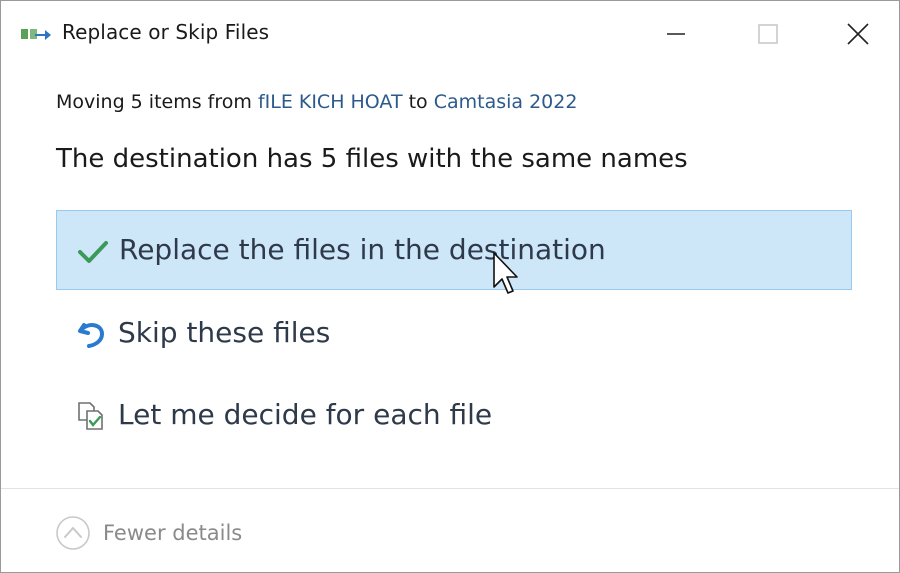 The height and width of the screenshot is (573, 900). What do you see at coordinates (36, 34) in the screenshot?
I see `move-files-icon` at bounding box center [36, 34].